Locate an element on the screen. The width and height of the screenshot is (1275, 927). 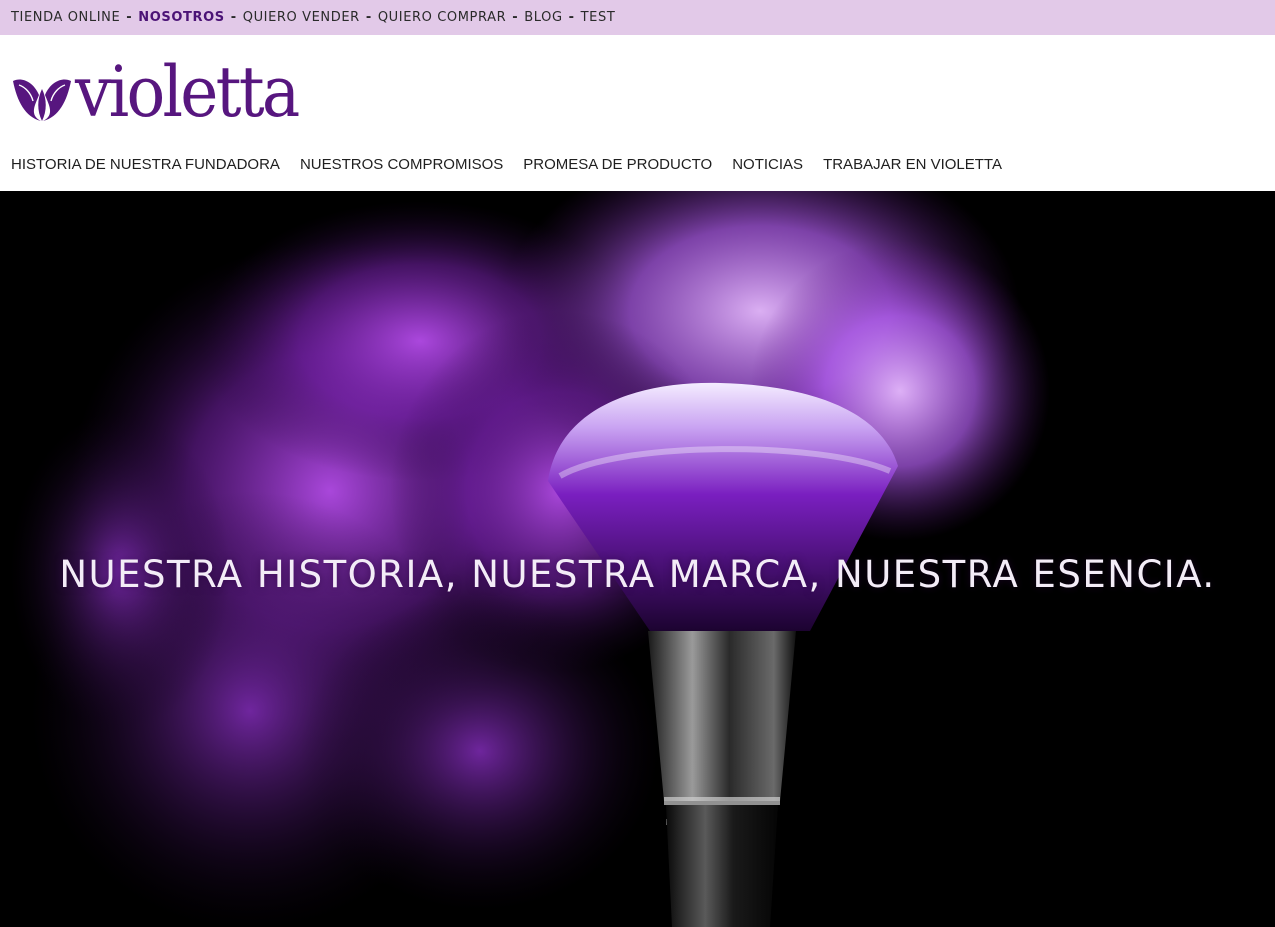
topbar-link-nosotros: NOSOTROS is located at coordinates (181, 17).